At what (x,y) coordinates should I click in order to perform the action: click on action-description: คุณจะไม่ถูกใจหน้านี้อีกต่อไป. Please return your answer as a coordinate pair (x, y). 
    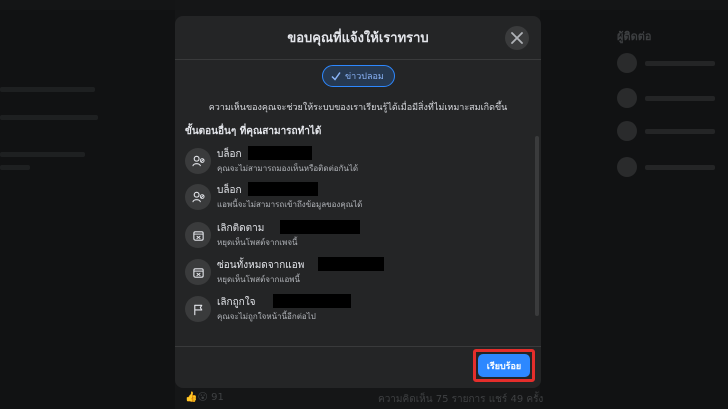
    Looking at the image, I should click on (266, 316).